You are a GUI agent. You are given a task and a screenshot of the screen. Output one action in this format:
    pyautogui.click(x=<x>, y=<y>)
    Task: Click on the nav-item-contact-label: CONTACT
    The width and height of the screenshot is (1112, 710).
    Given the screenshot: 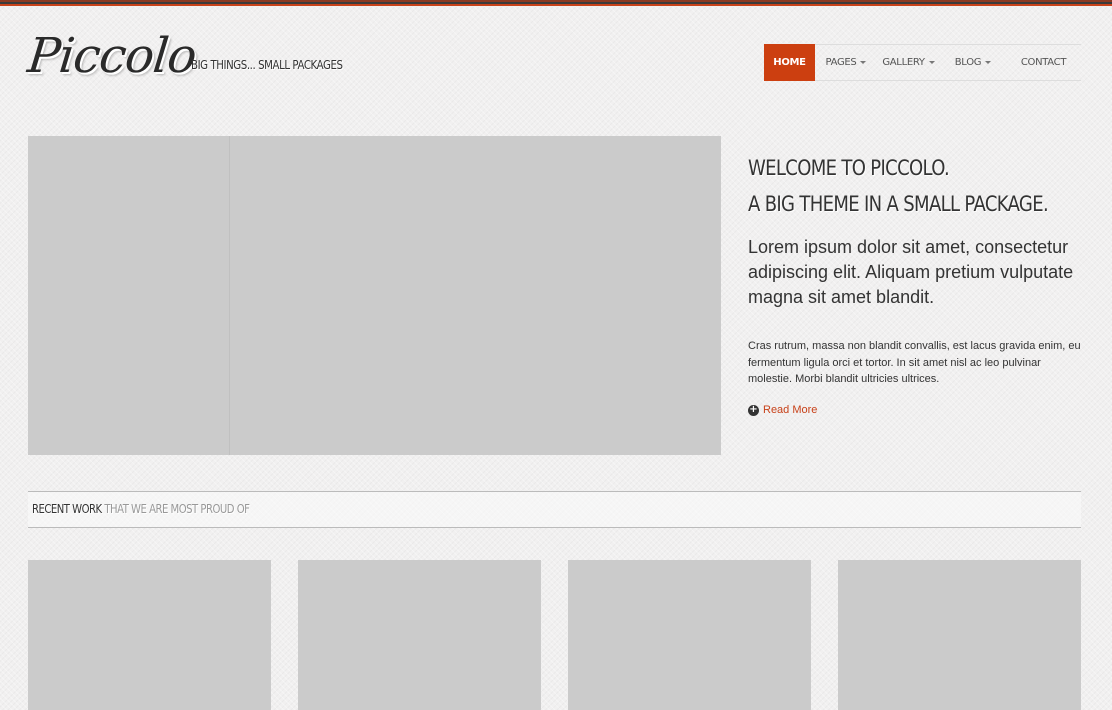 What is the action you would take?
    pyautogui.click(x=1043, y=62)
    